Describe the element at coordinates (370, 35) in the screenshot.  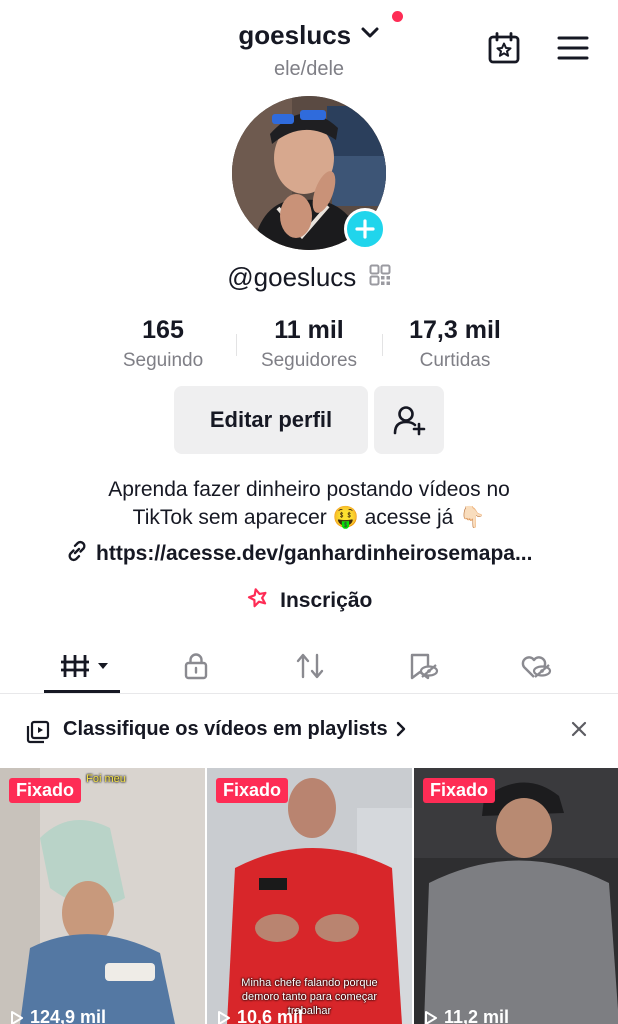
I see `chevron-down-icon` at that location.